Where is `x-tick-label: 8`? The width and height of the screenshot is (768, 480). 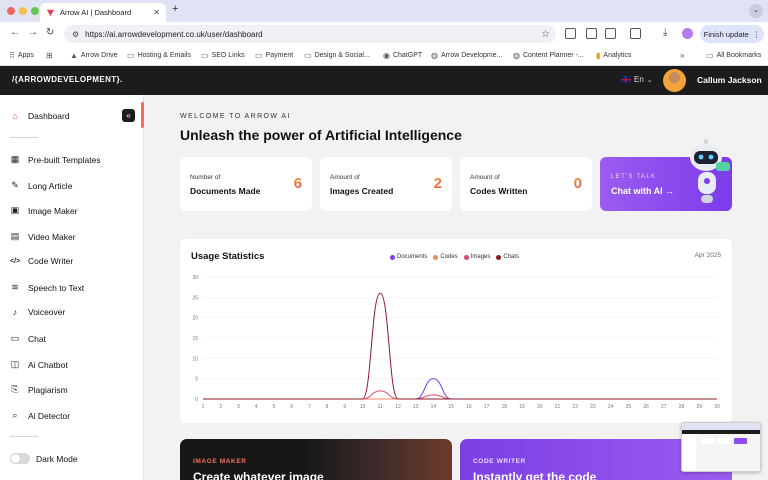 x-tick-label: 8 is located at coordinates (327, 407).